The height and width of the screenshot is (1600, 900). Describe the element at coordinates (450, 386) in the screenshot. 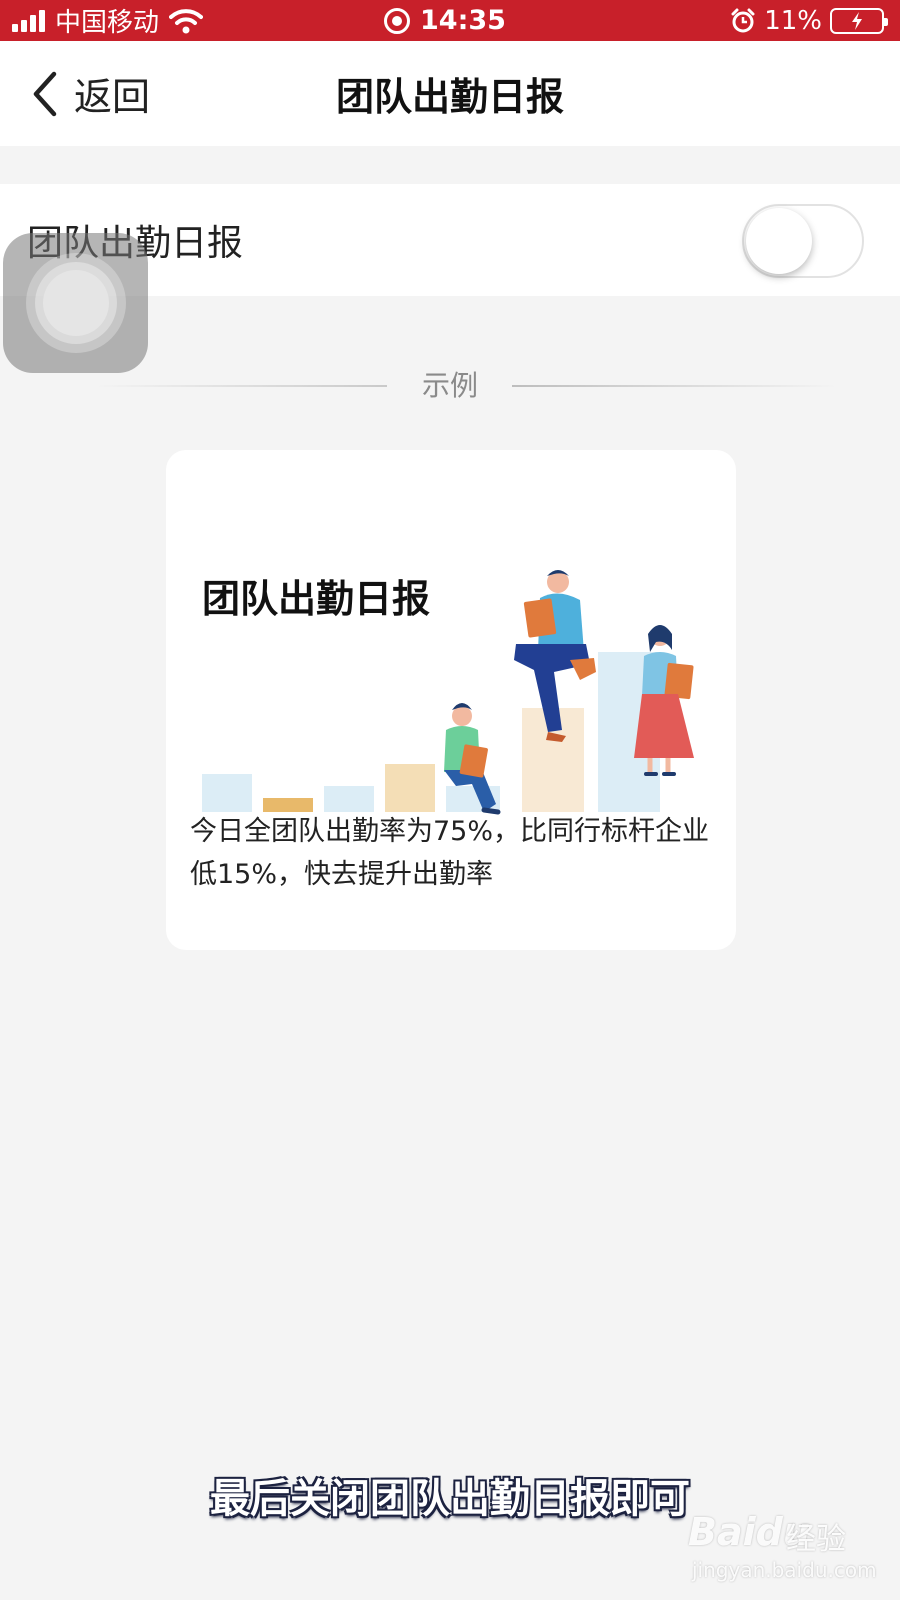

I see `example-divider: 示例` at that location.